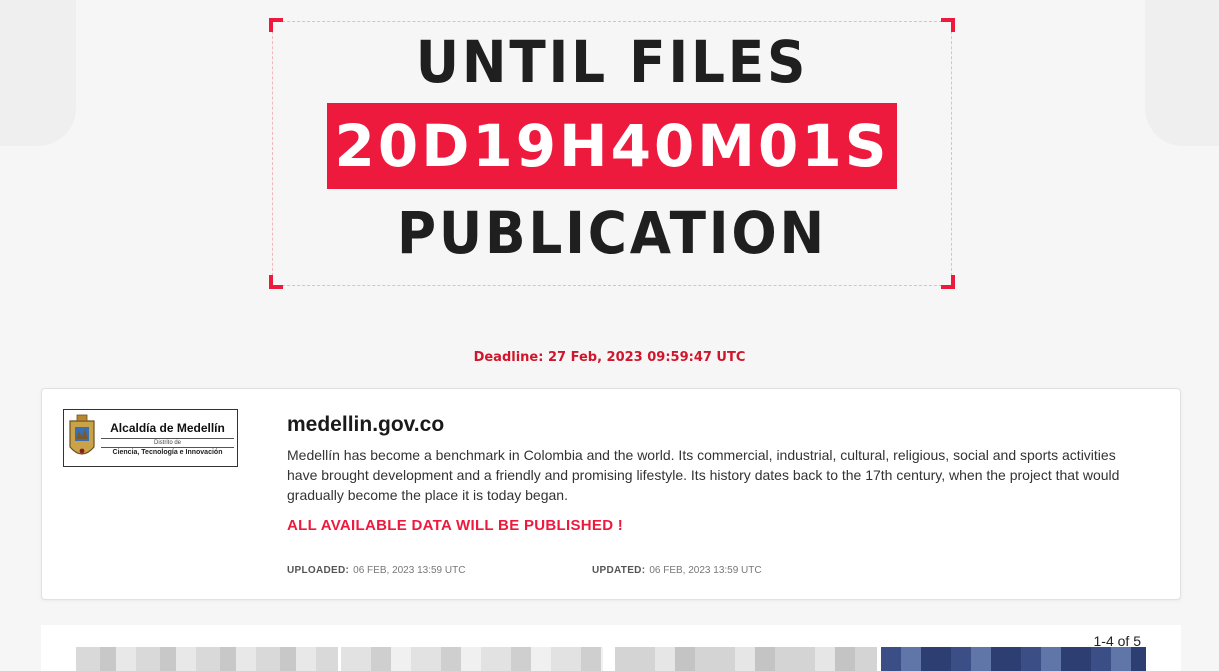 Image resolution: width=1219 pixels, height=671 pixels. What do you see at coordinates (619, 570) in the screenshot?
I see `updated-label: UPDATED:` at bounding box center [619, 570].